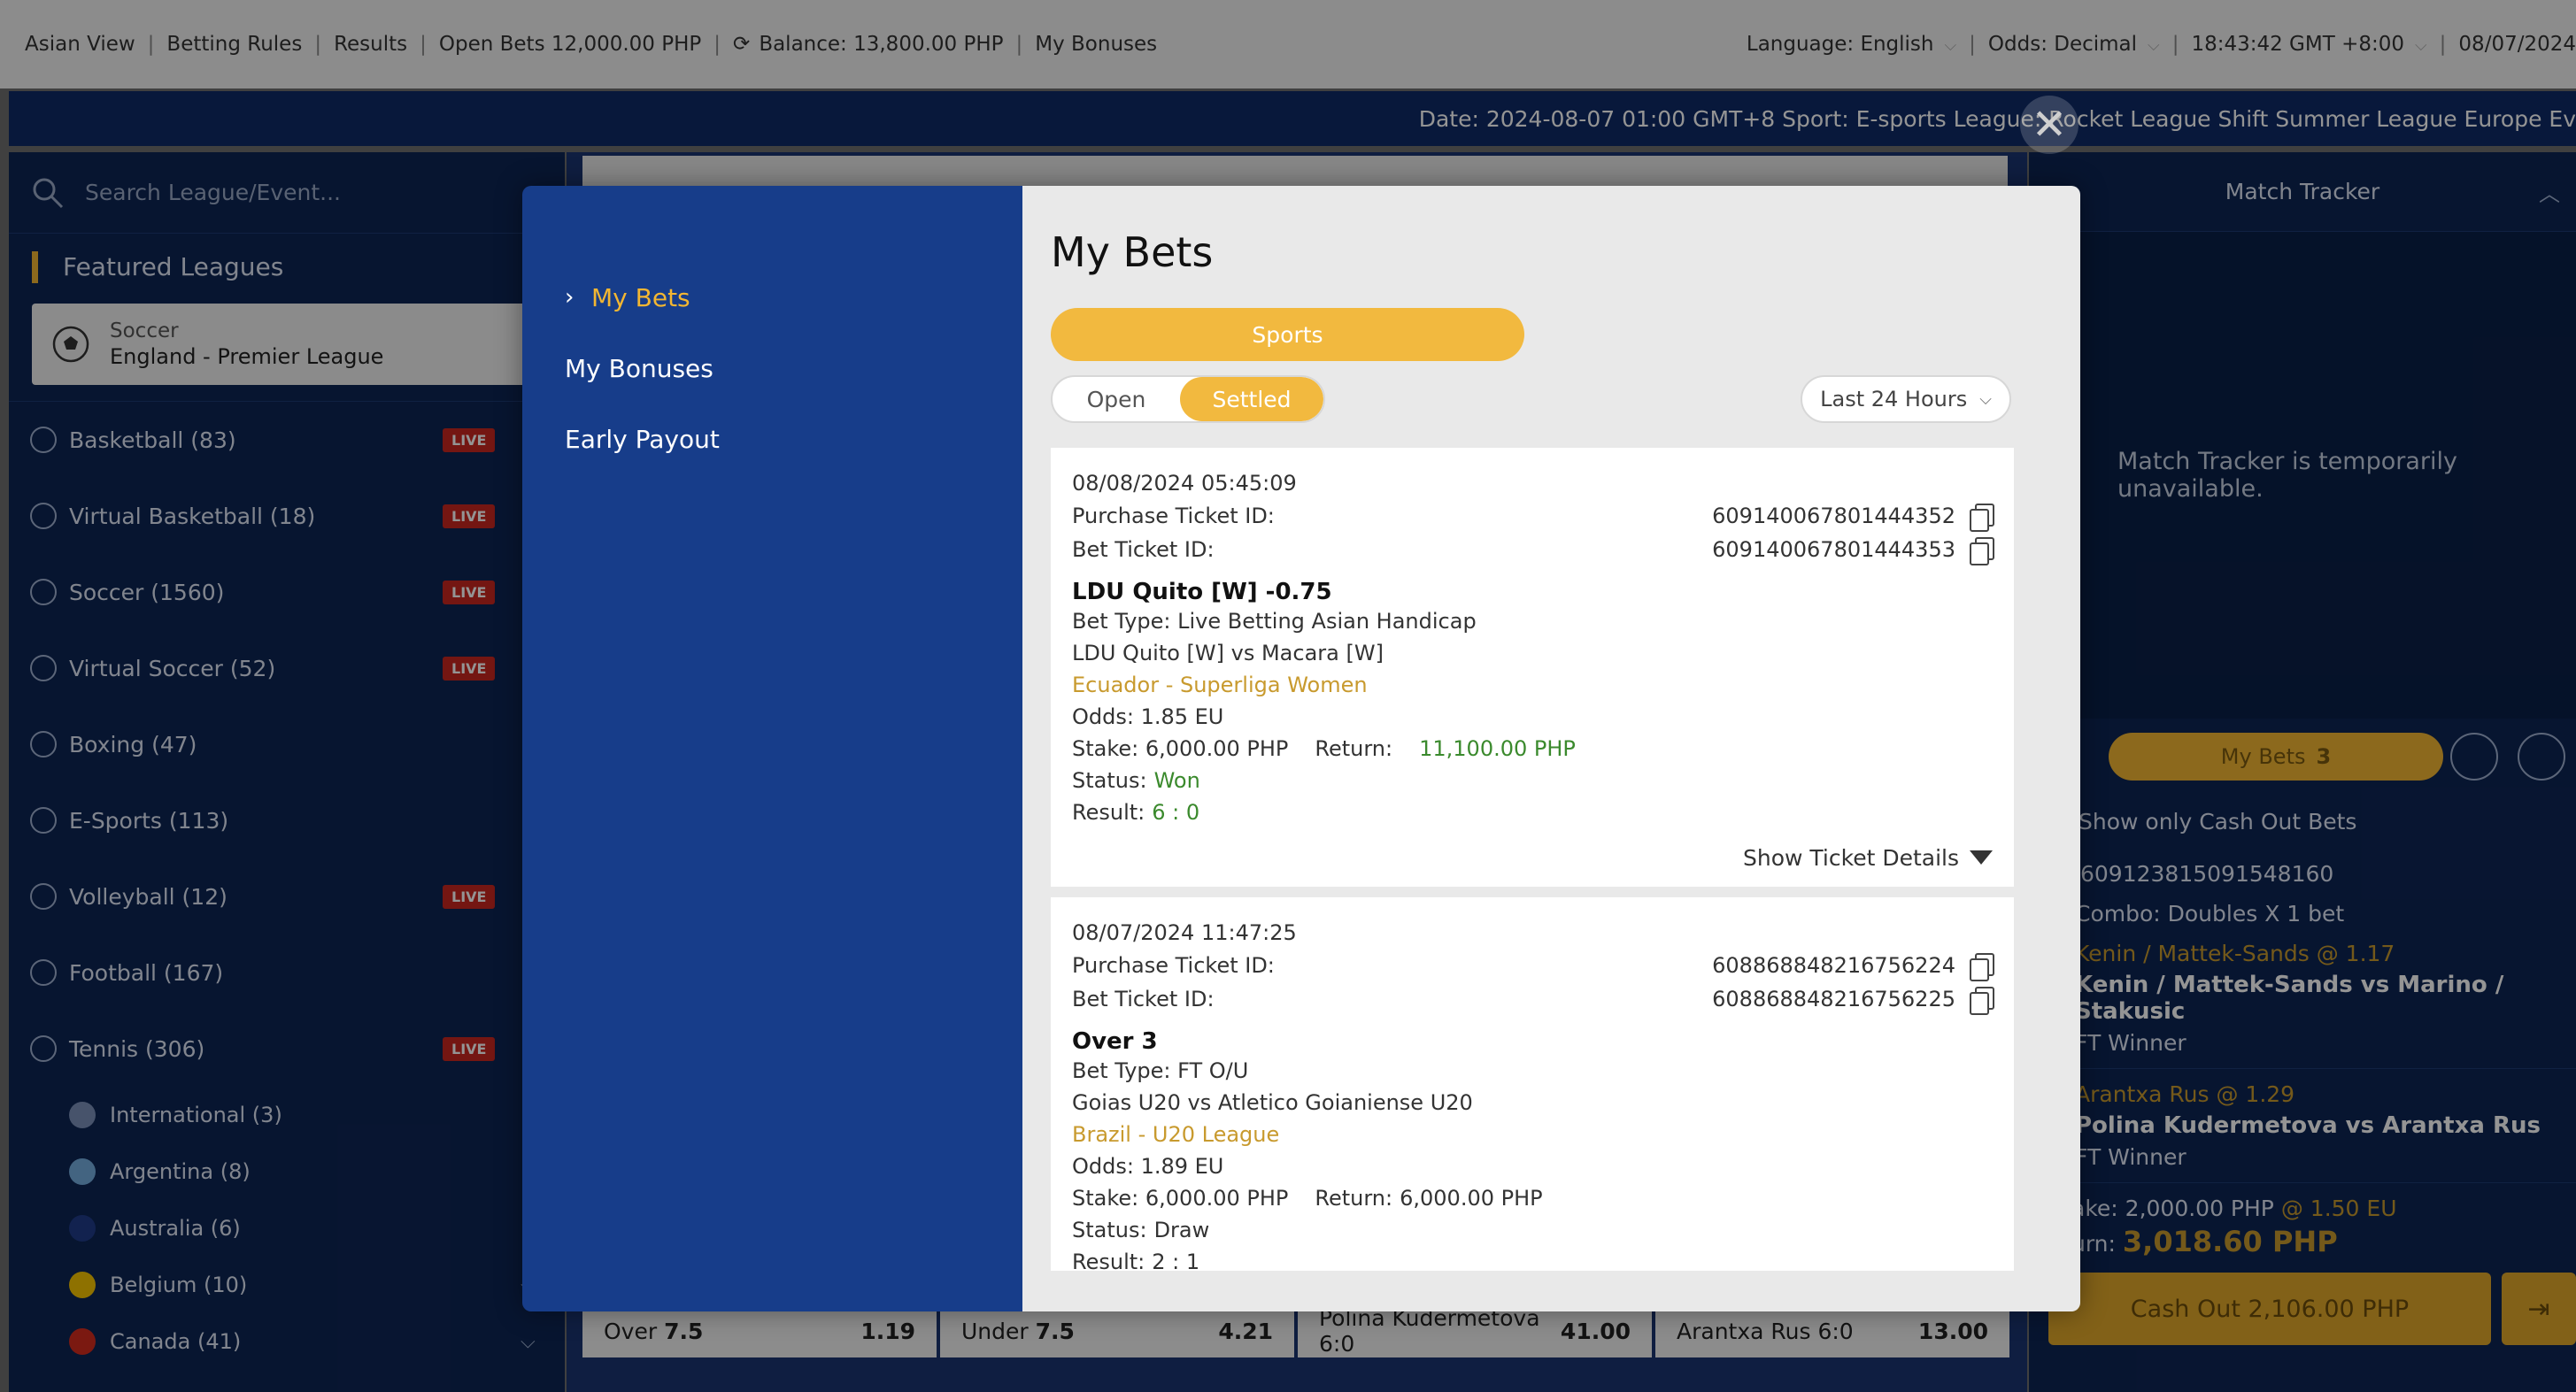  What do you see at coordinates (1532, 1258) in the screenshot?
I see `bet-result: Result: 2 : 1` at bounding box center [1532, 1258].